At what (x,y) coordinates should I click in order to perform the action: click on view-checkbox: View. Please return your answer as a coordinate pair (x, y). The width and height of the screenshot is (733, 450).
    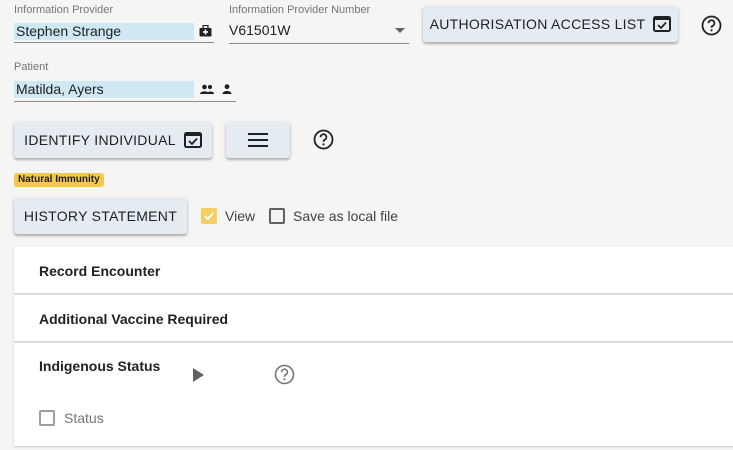
    Looking at the image, I should click on (228, 216).